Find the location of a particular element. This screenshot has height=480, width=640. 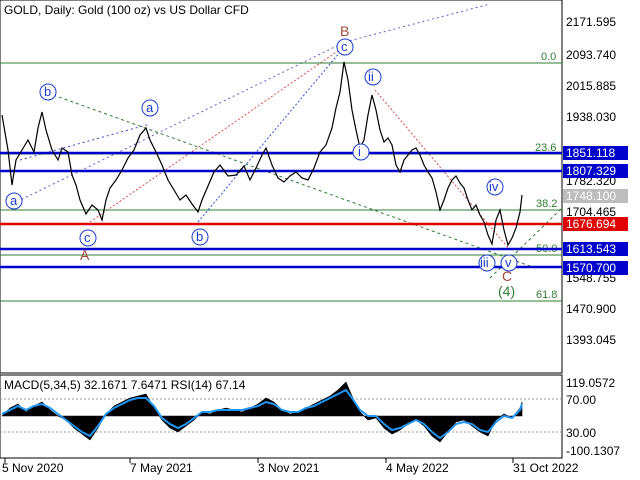

wave-4: (4) is located at coordinates (506, 291).